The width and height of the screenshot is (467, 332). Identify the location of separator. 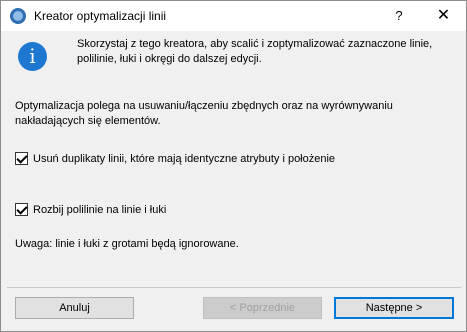
(234, 287).